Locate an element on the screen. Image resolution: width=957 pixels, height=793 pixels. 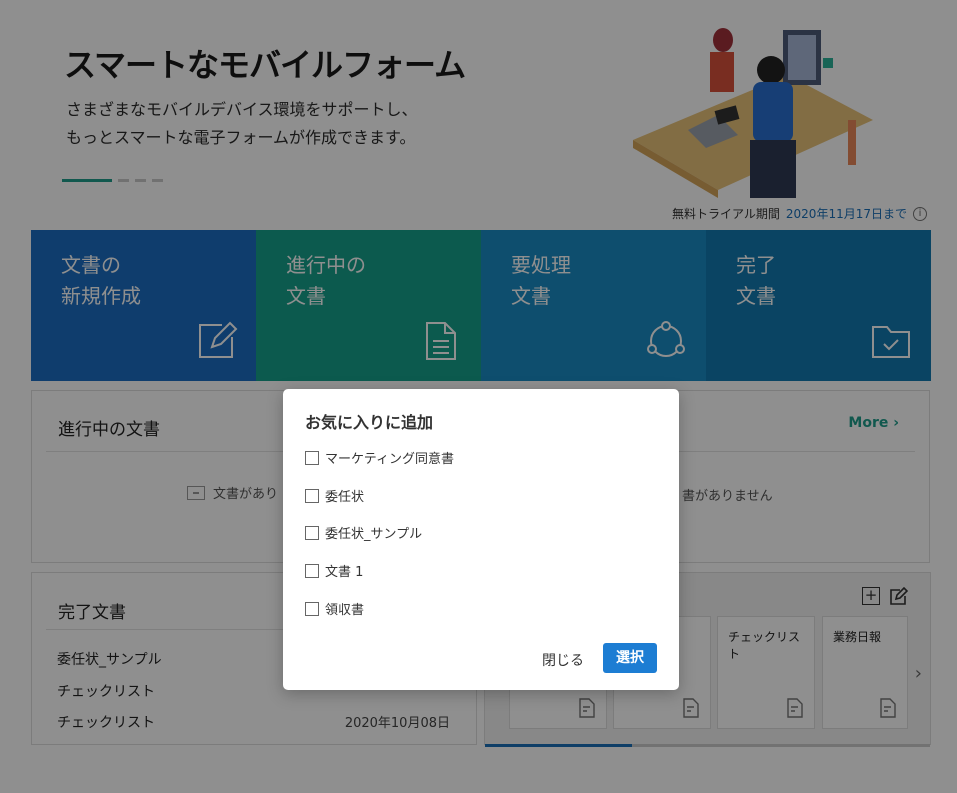
dialog-title: お気に入りに追加 is located at coordinates (369, 422).